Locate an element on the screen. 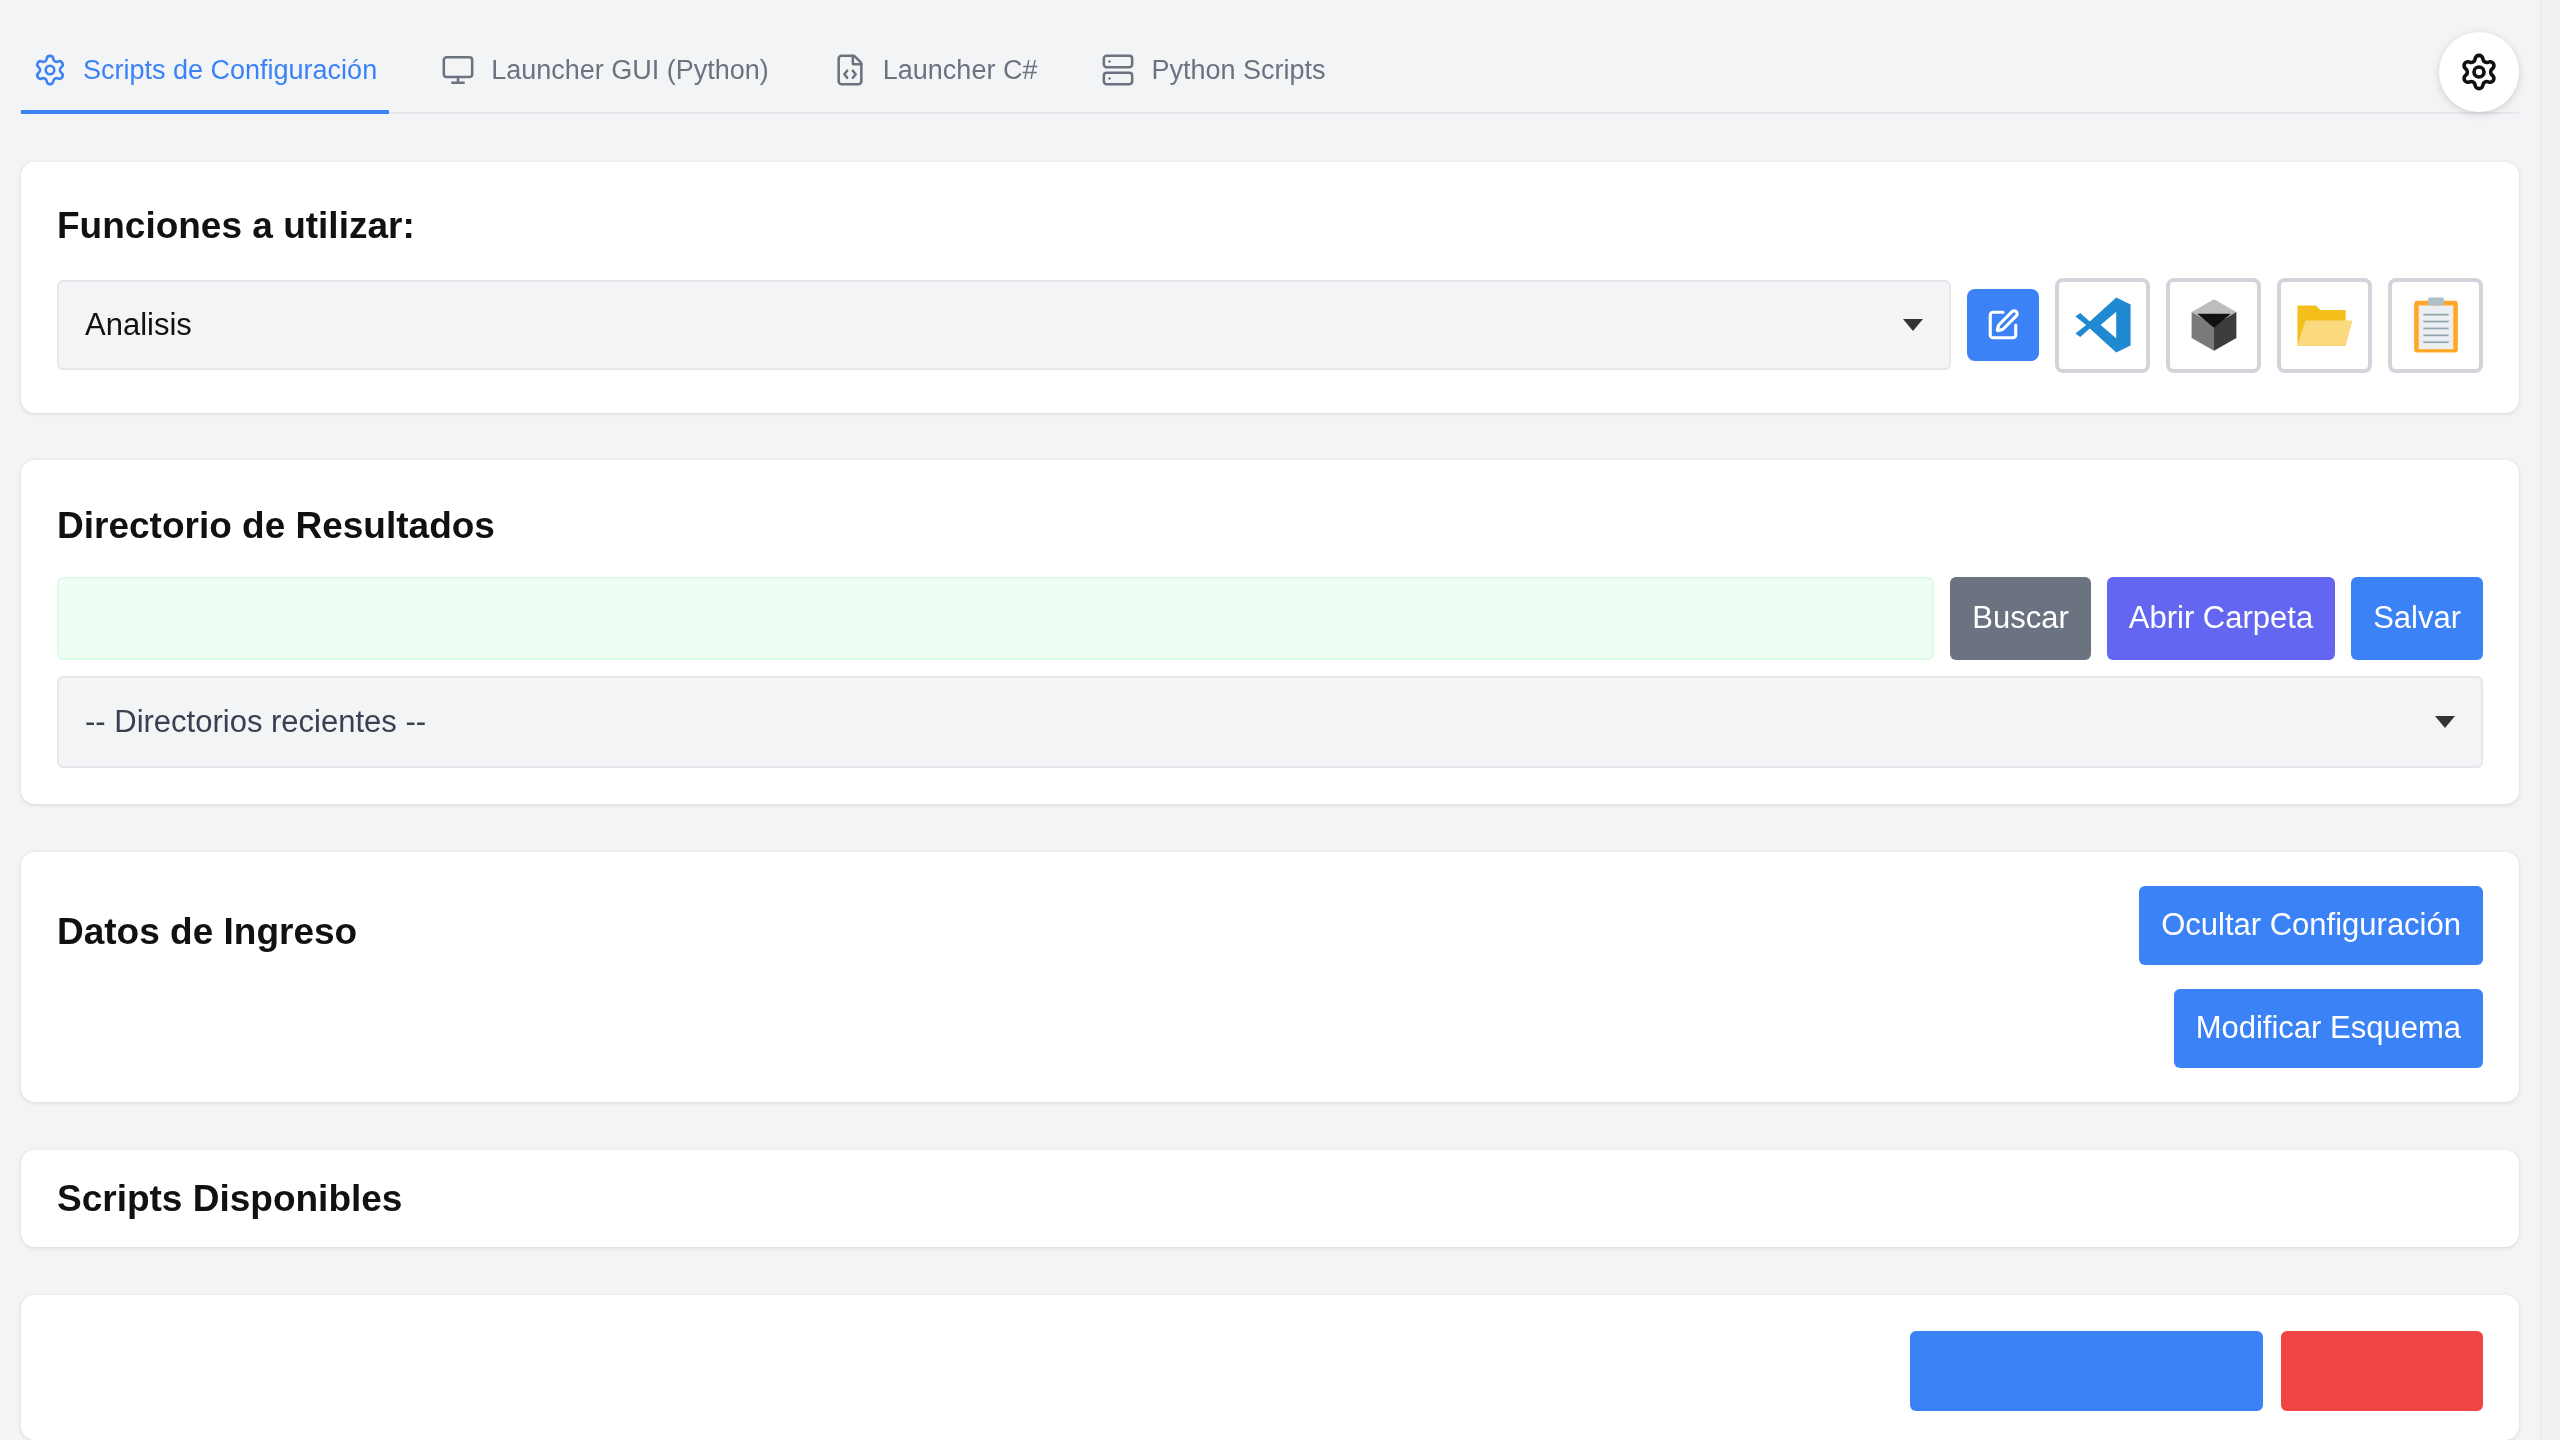  settings-button is located at coordinates (2479, 72).